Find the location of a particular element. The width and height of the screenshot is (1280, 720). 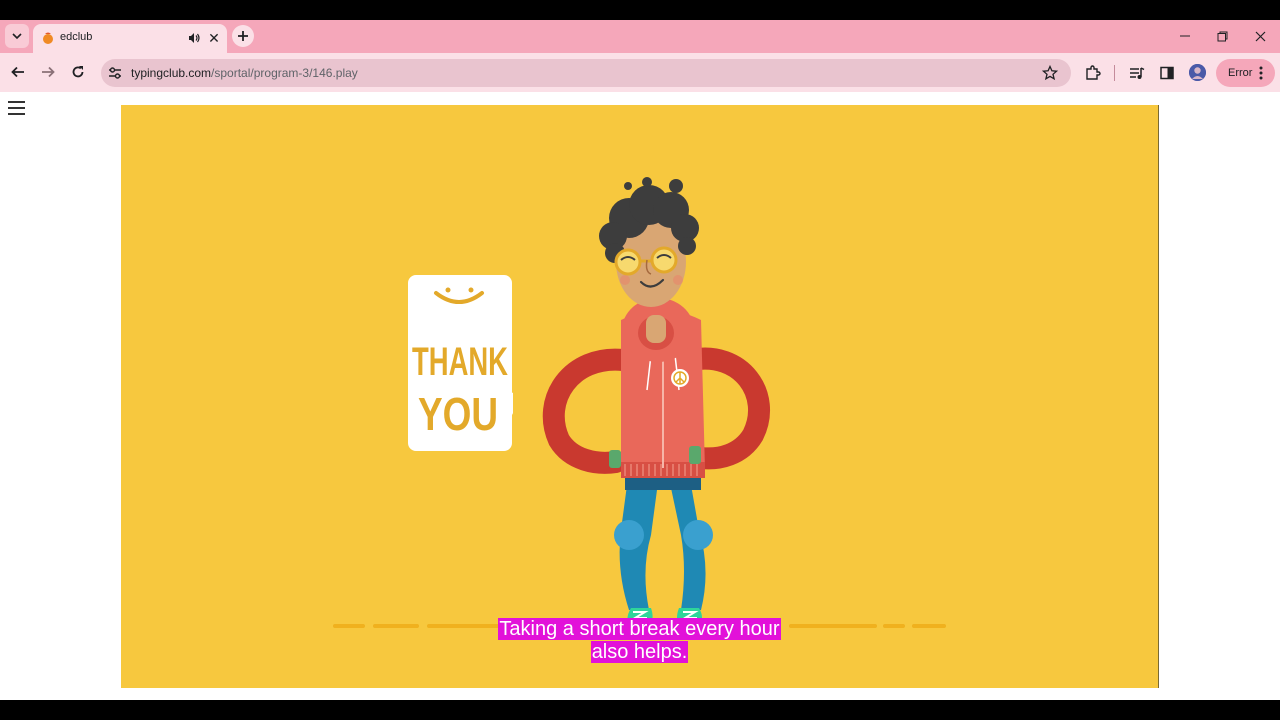

url-path: /sportal/program-3/146.play is located at coordinates (284, 73).